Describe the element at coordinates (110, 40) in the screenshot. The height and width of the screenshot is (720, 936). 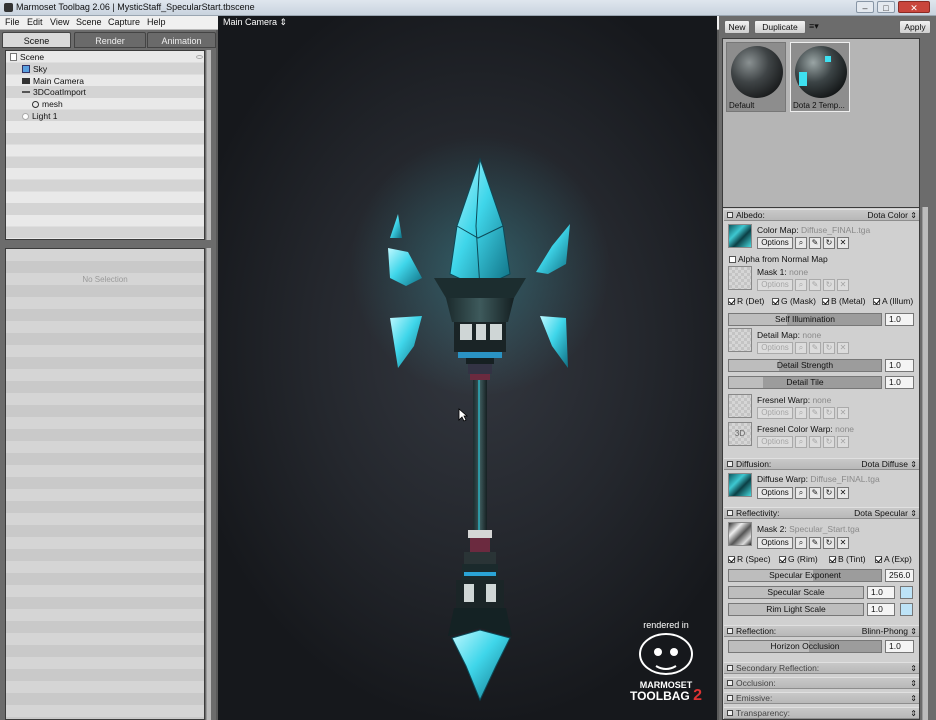
I see `tab-render: Render` at that location.